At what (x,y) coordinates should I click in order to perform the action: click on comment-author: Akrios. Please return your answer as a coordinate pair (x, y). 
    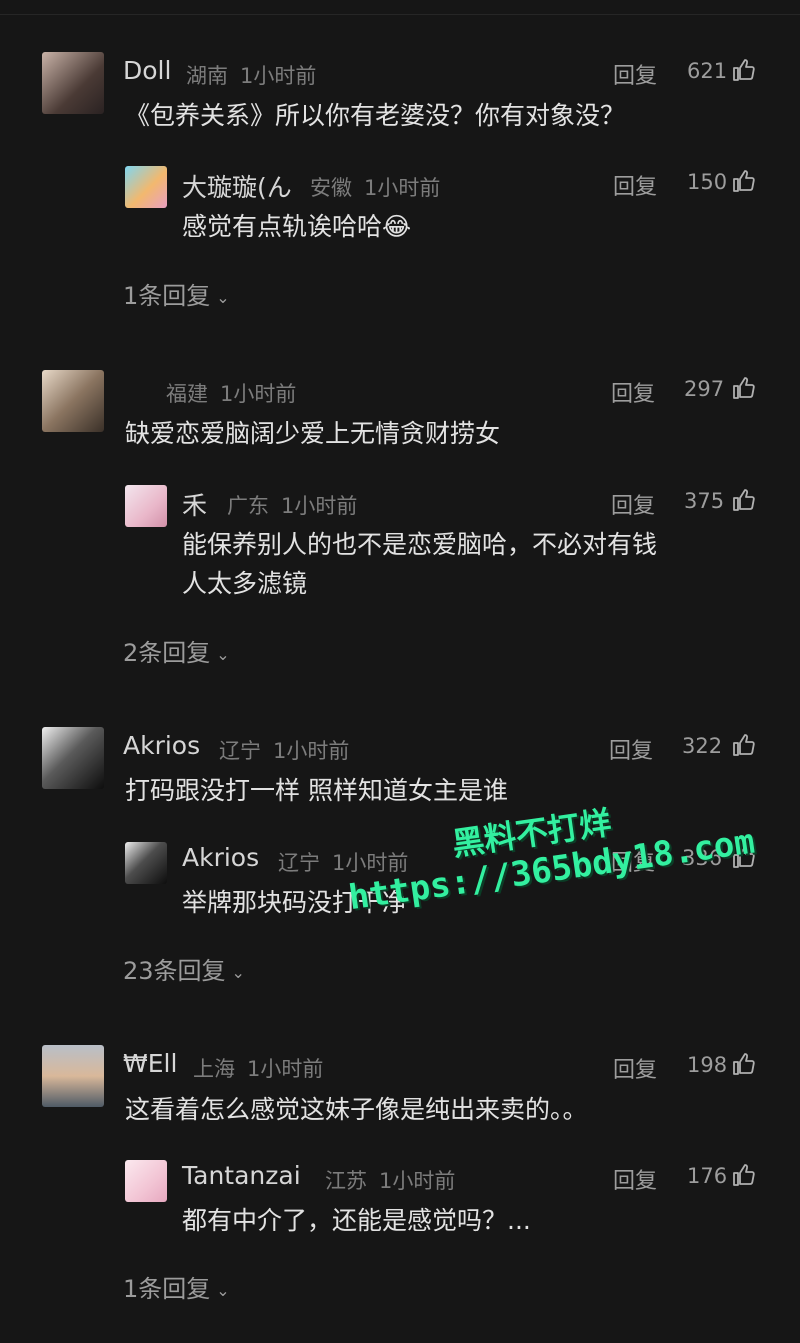
    Looking at the image, I should click on (161, 745).